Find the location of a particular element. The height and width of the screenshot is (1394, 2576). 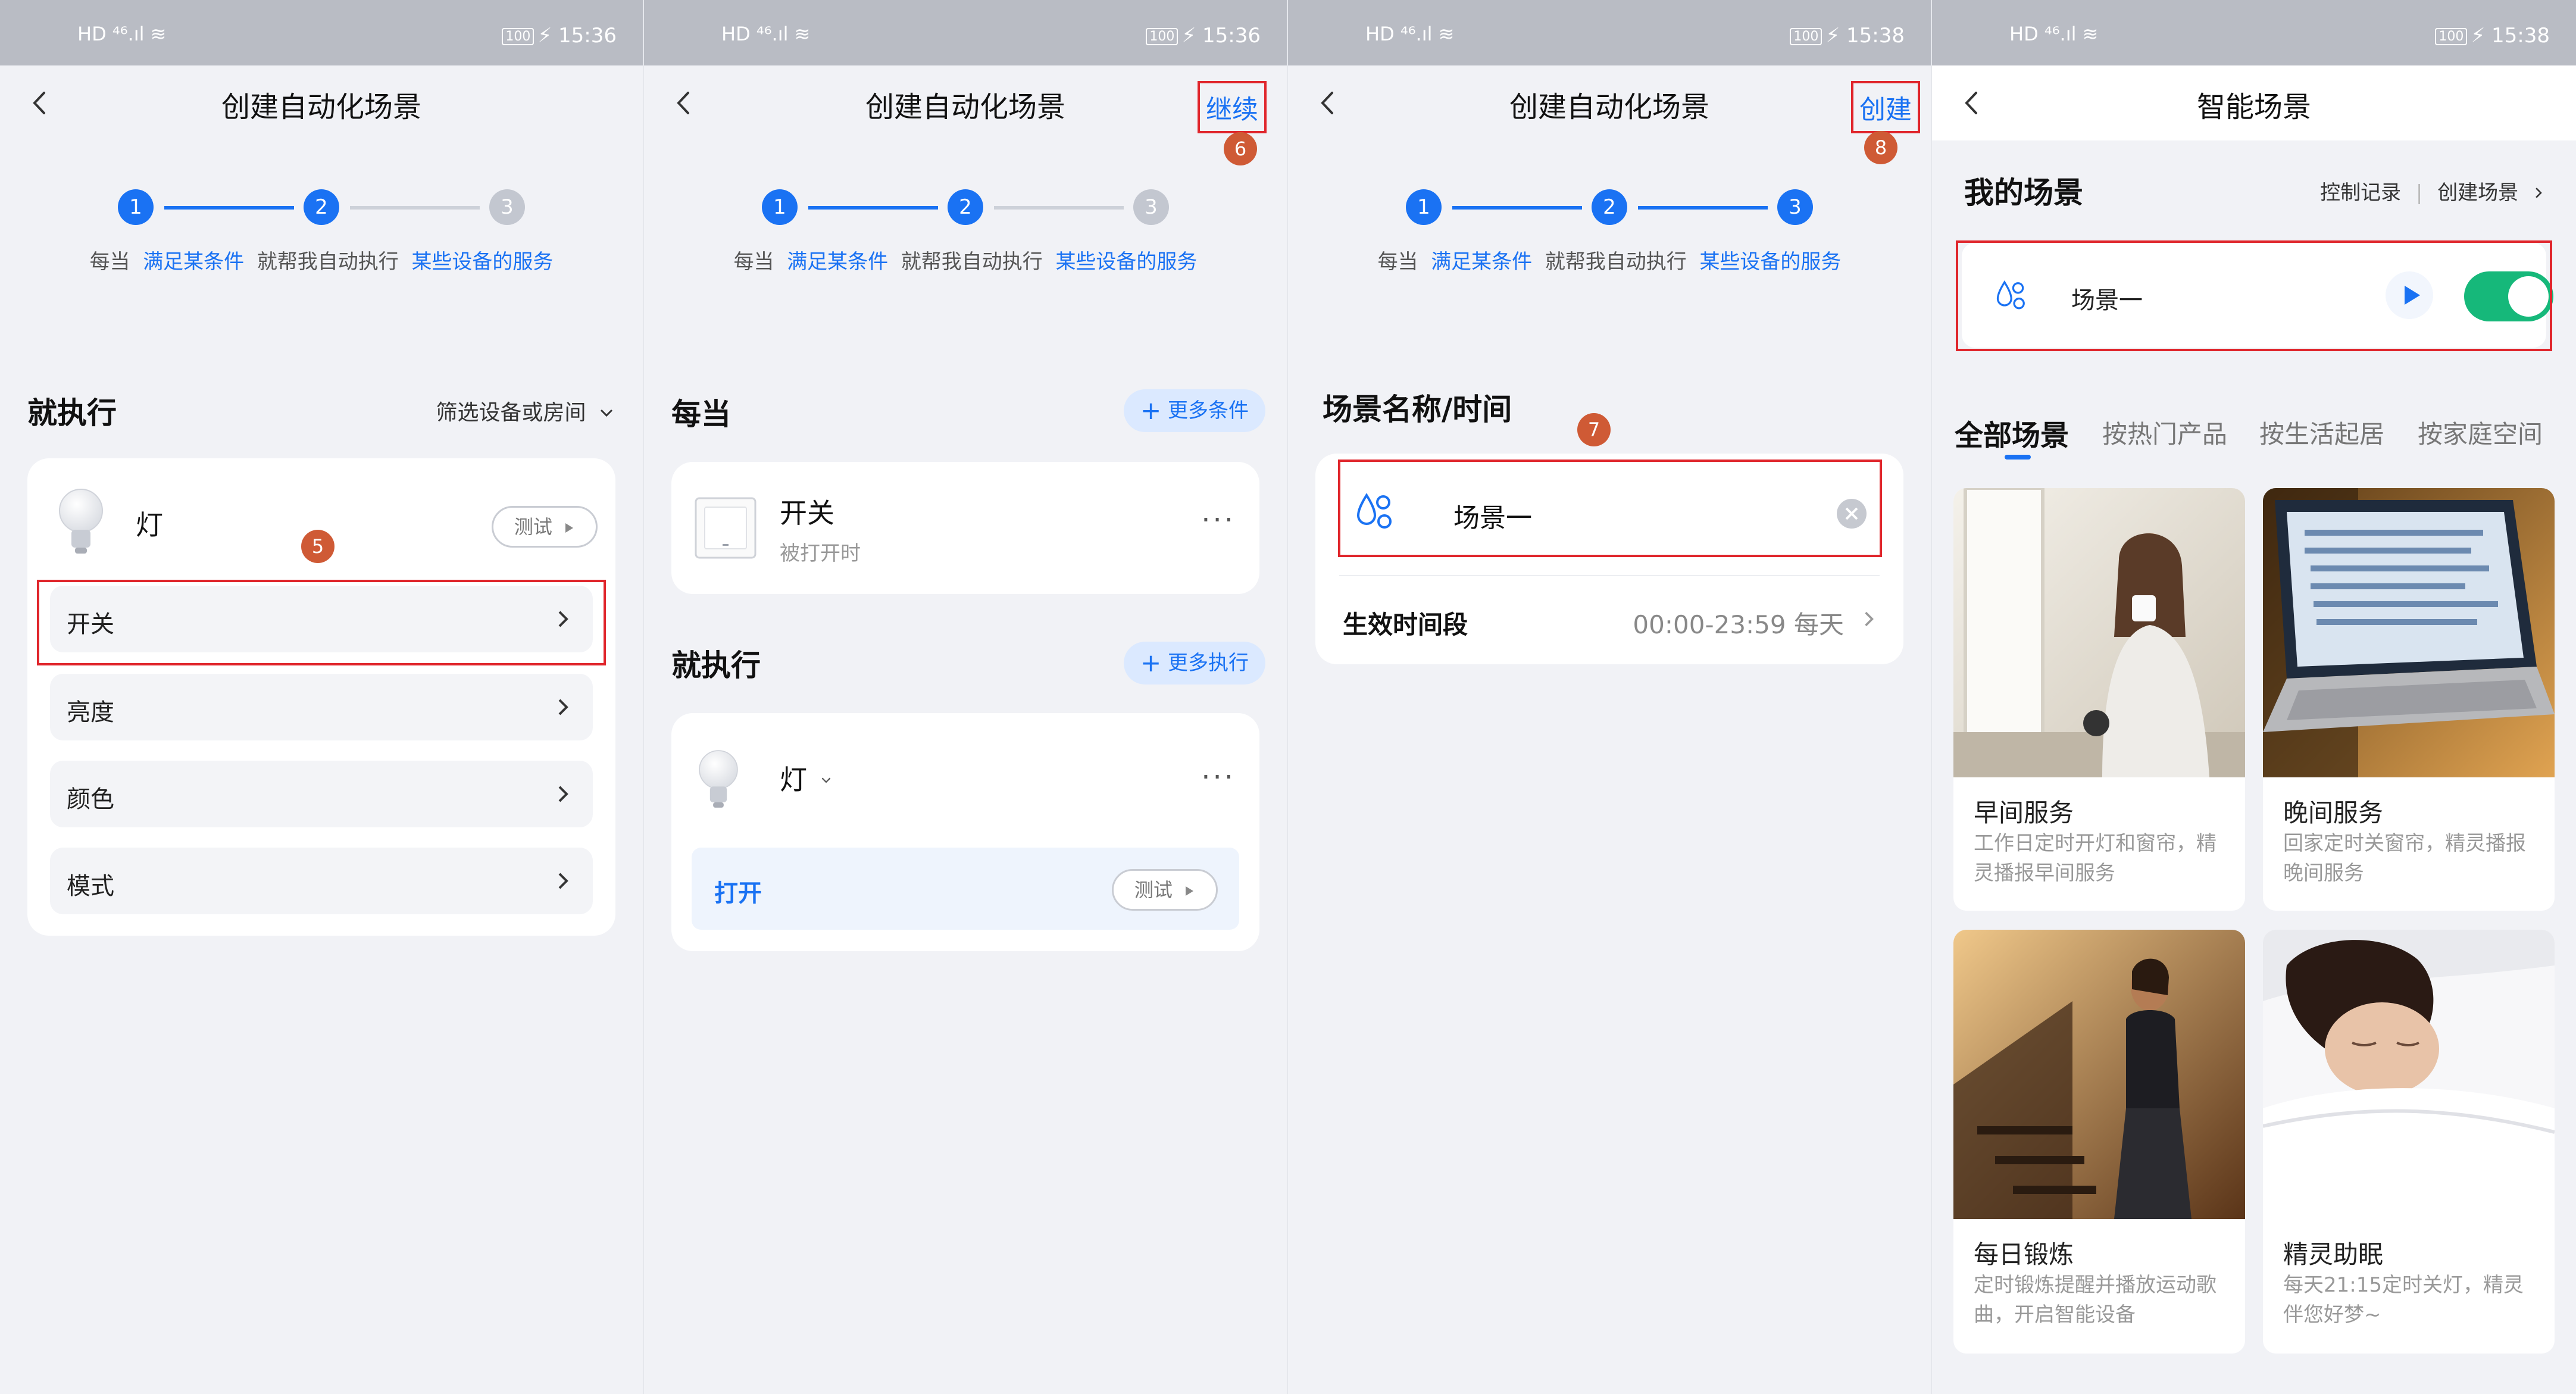

section-title-when: 每当 is located at coordinates (701, 414).